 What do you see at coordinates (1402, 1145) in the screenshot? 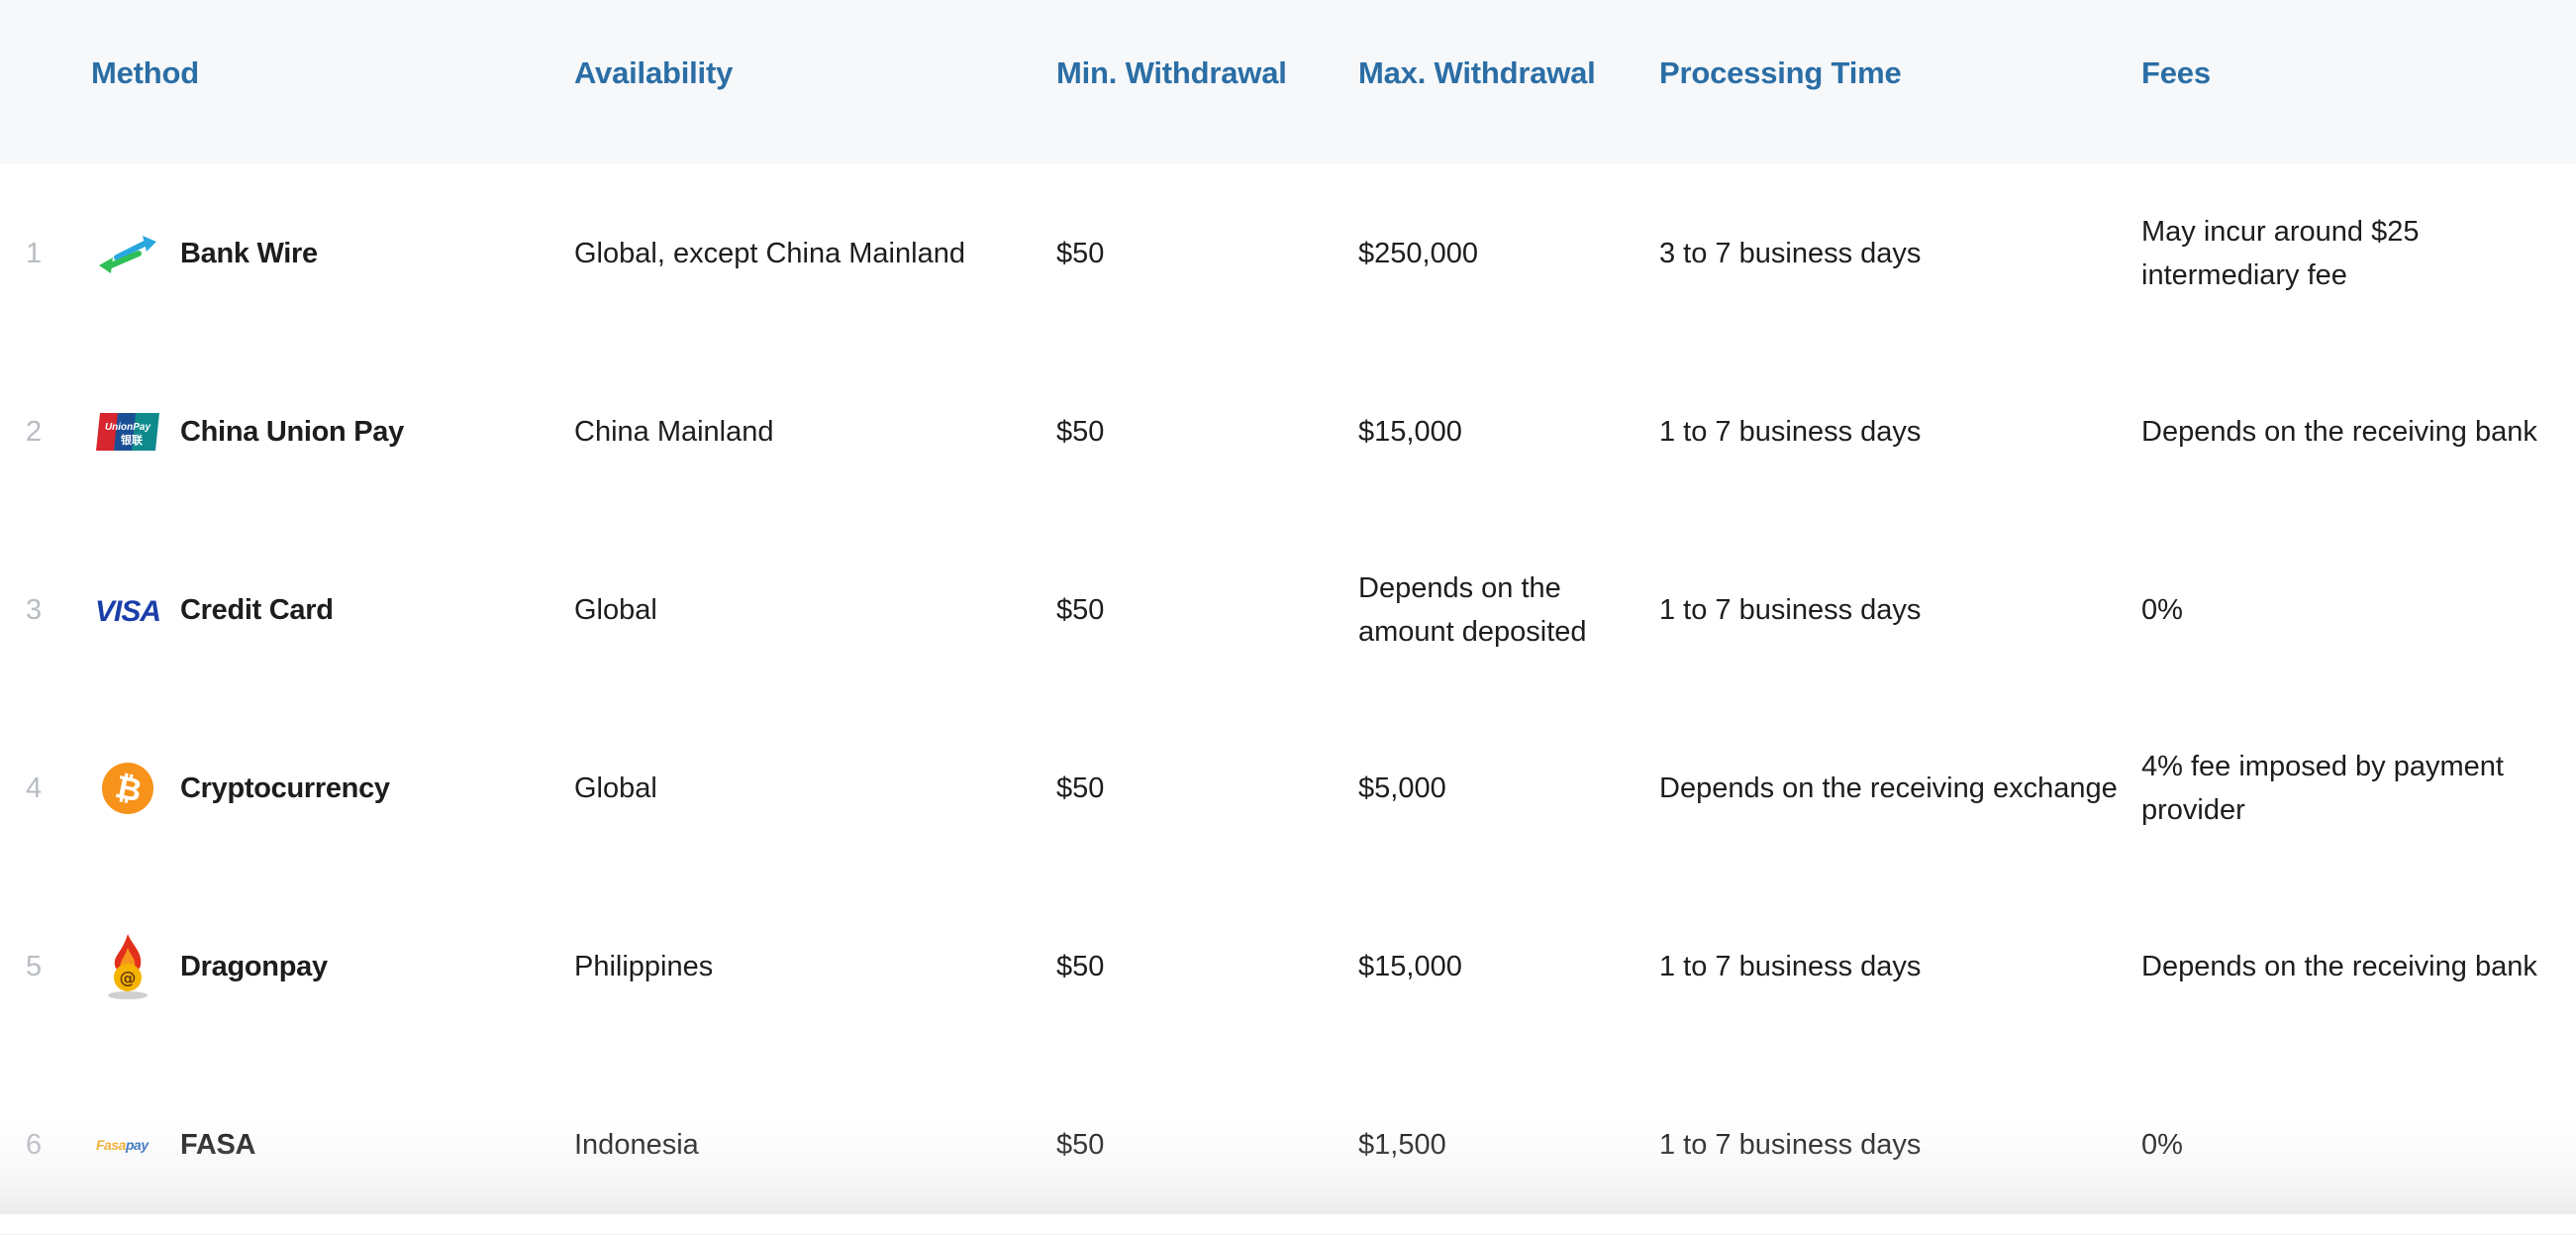
I see `max-withdrawal: $1,500` at bounding box center [1402, 1145].